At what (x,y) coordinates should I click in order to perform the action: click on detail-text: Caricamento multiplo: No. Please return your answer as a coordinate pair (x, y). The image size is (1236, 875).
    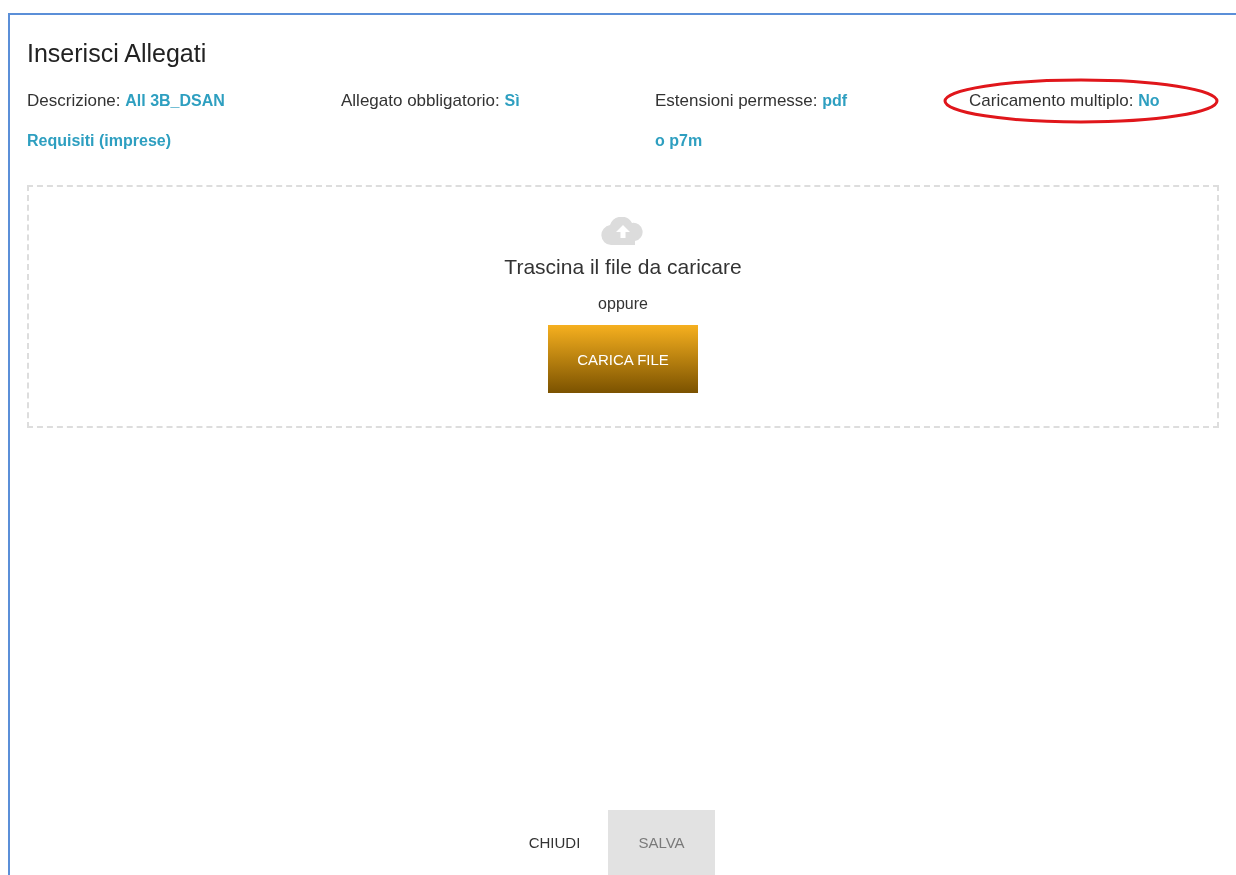
    Looking at the image, I should click on (1065, 101).